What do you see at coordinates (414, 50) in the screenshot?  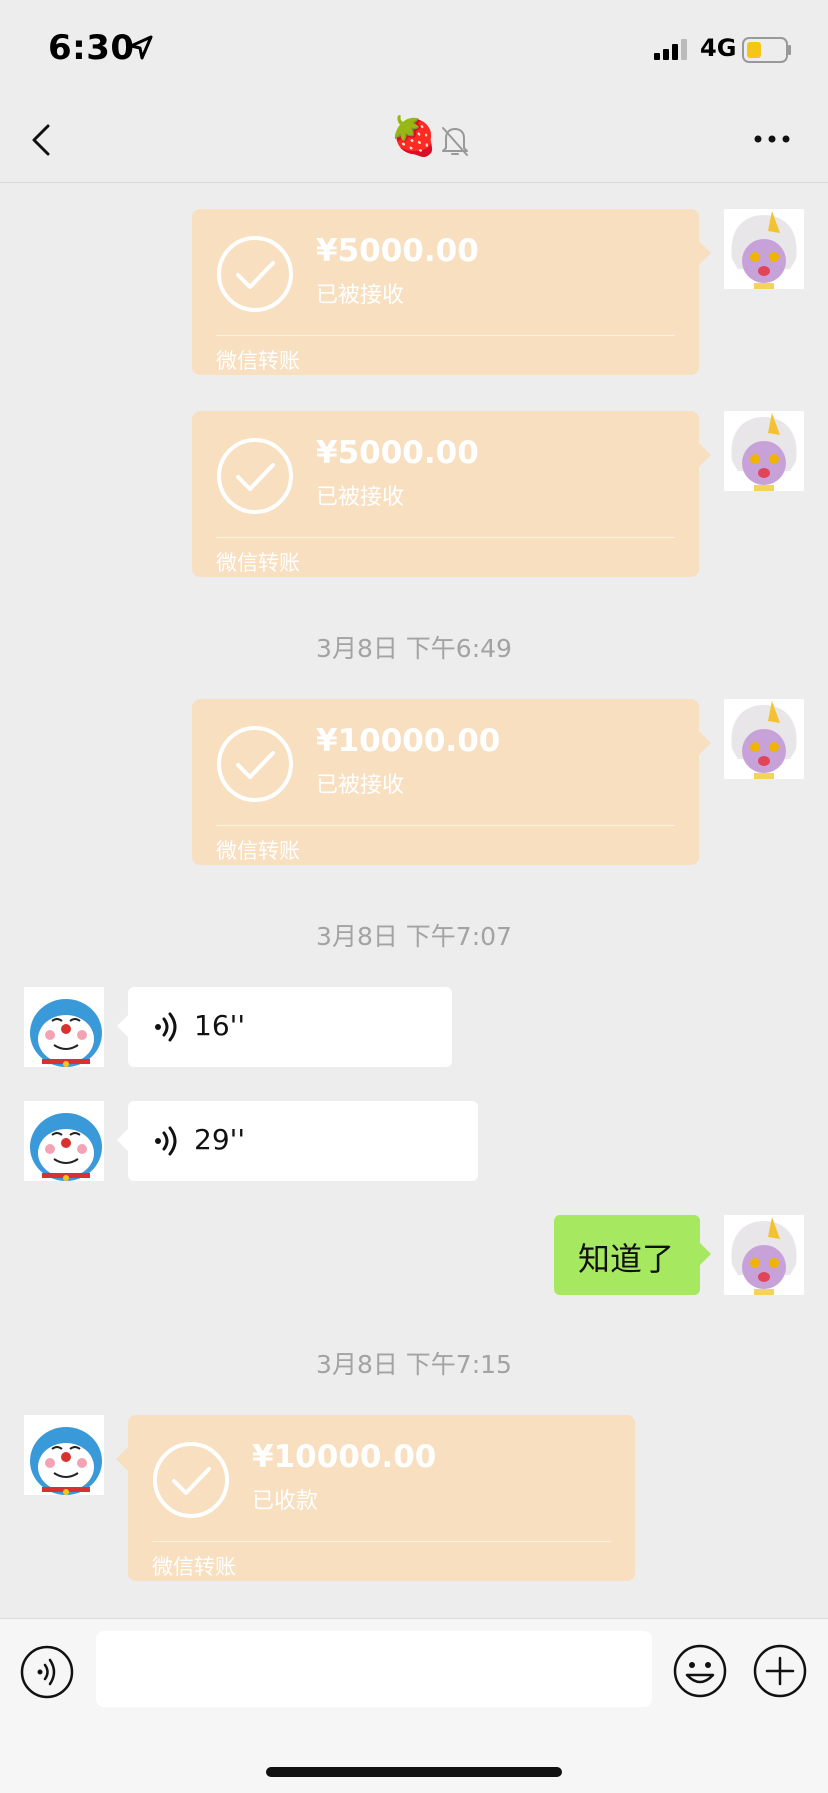 I see `status-bar: 6:30 4G` at bounding box center [414, 50].